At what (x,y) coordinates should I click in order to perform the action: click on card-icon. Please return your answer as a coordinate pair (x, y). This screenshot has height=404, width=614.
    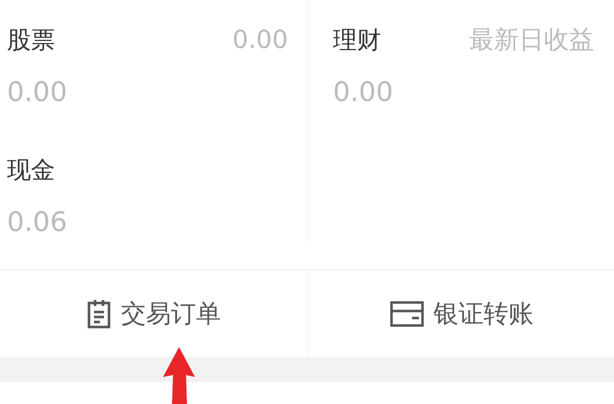
    Looking at the image, I should click on (407, 313).